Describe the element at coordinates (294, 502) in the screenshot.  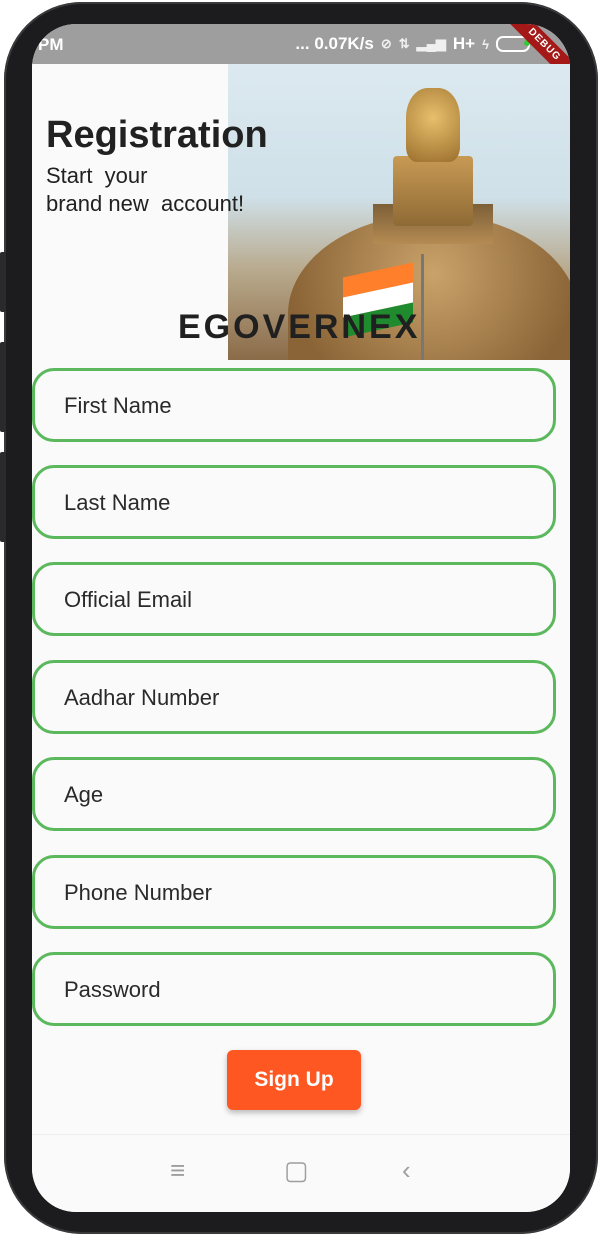
I see `last-name-field: Last Name` at that location.